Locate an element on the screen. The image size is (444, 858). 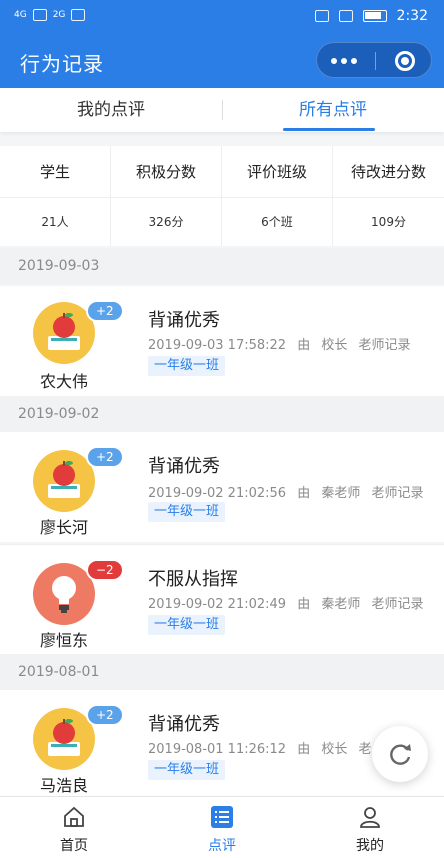
refresh-icon is located at coordinates (400, 754).